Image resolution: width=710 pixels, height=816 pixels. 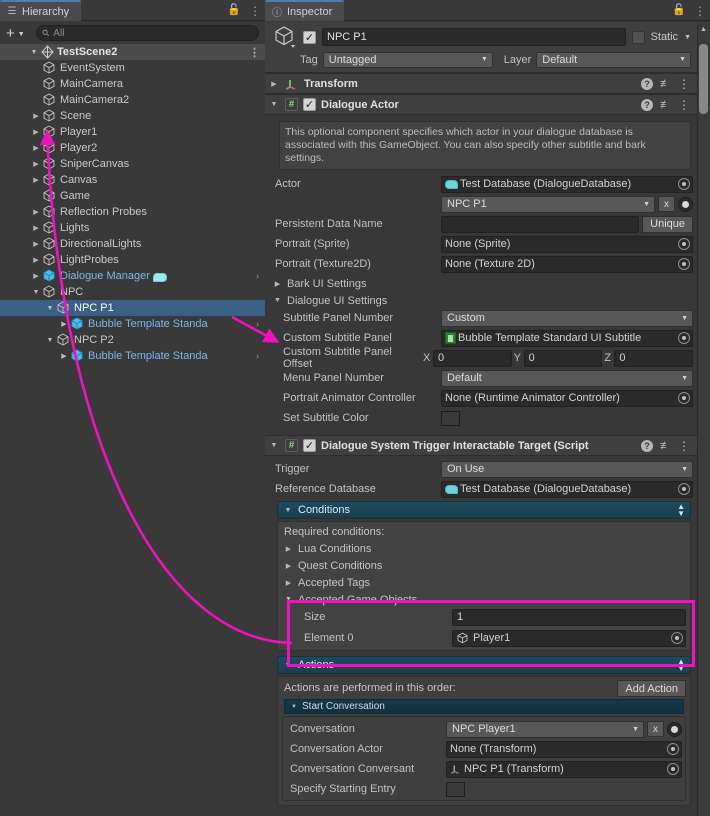 I want to click on hierarchy-item-directionallights: ▶ DirectionalLights, so click(x=132, y=244).